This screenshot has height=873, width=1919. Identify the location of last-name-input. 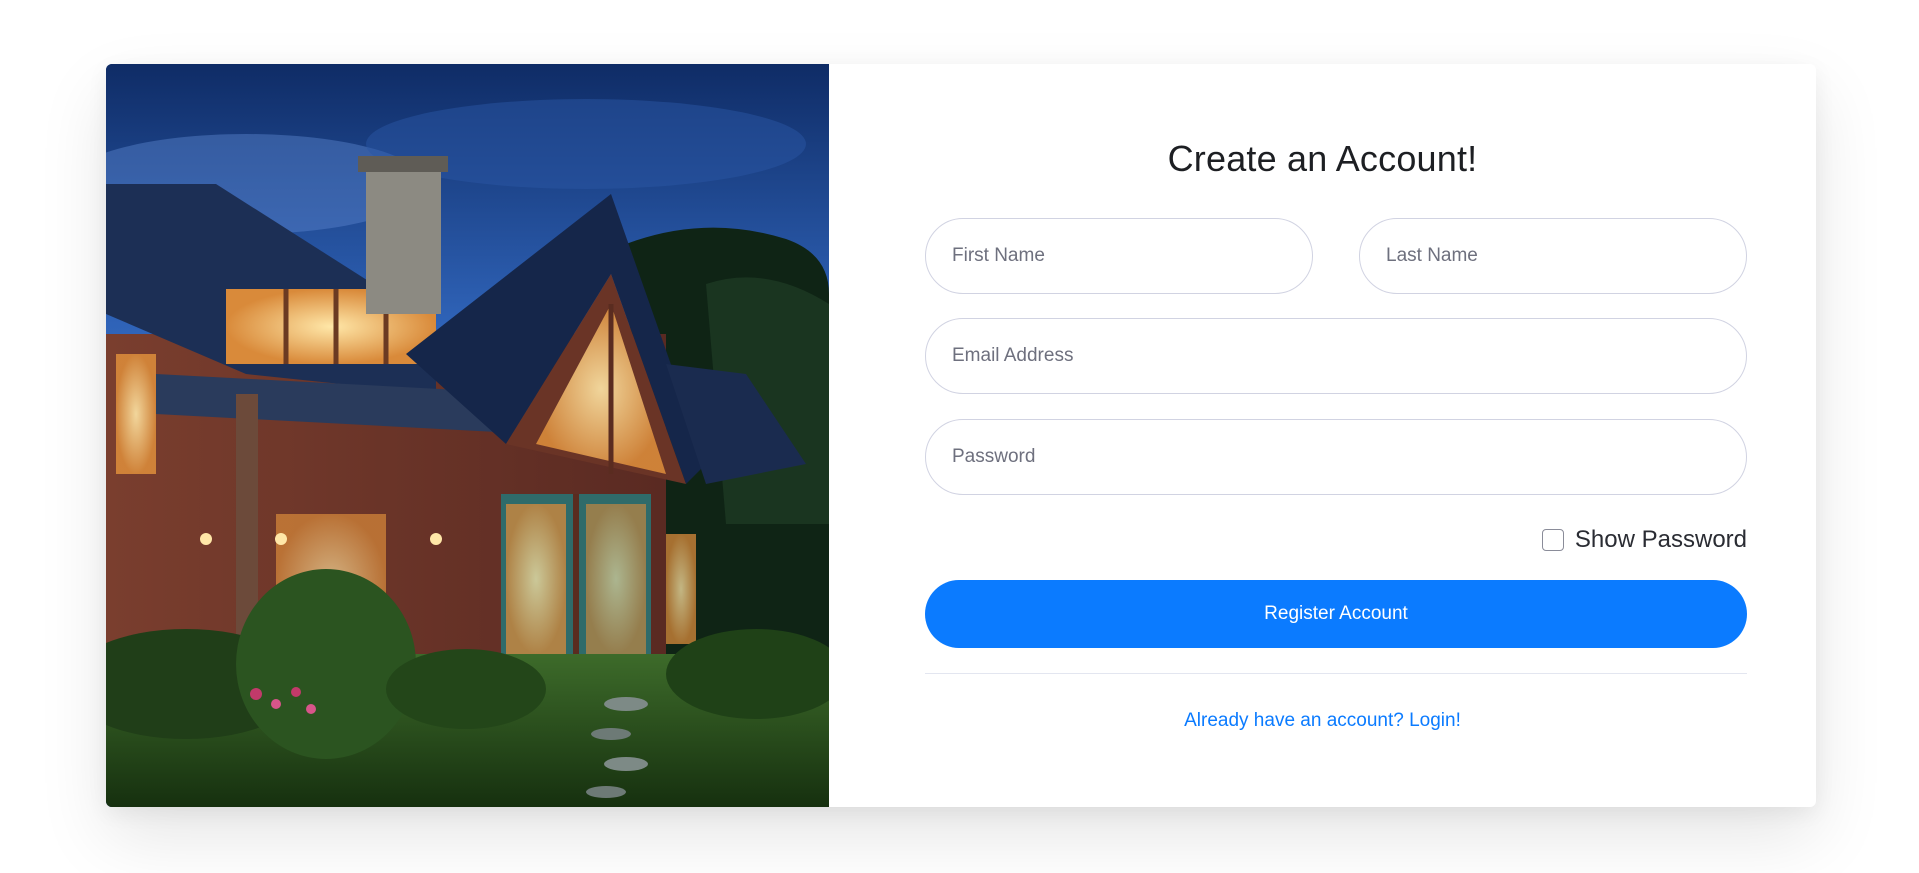
(1553, 256).